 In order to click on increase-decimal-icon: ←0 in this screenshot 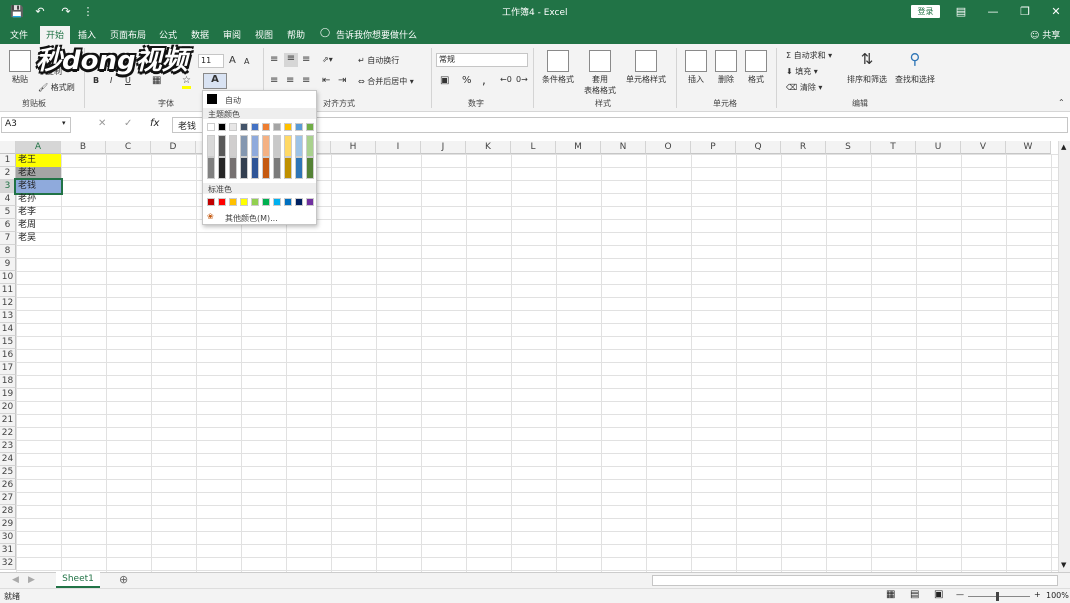, I will do `click(506, 79)`.